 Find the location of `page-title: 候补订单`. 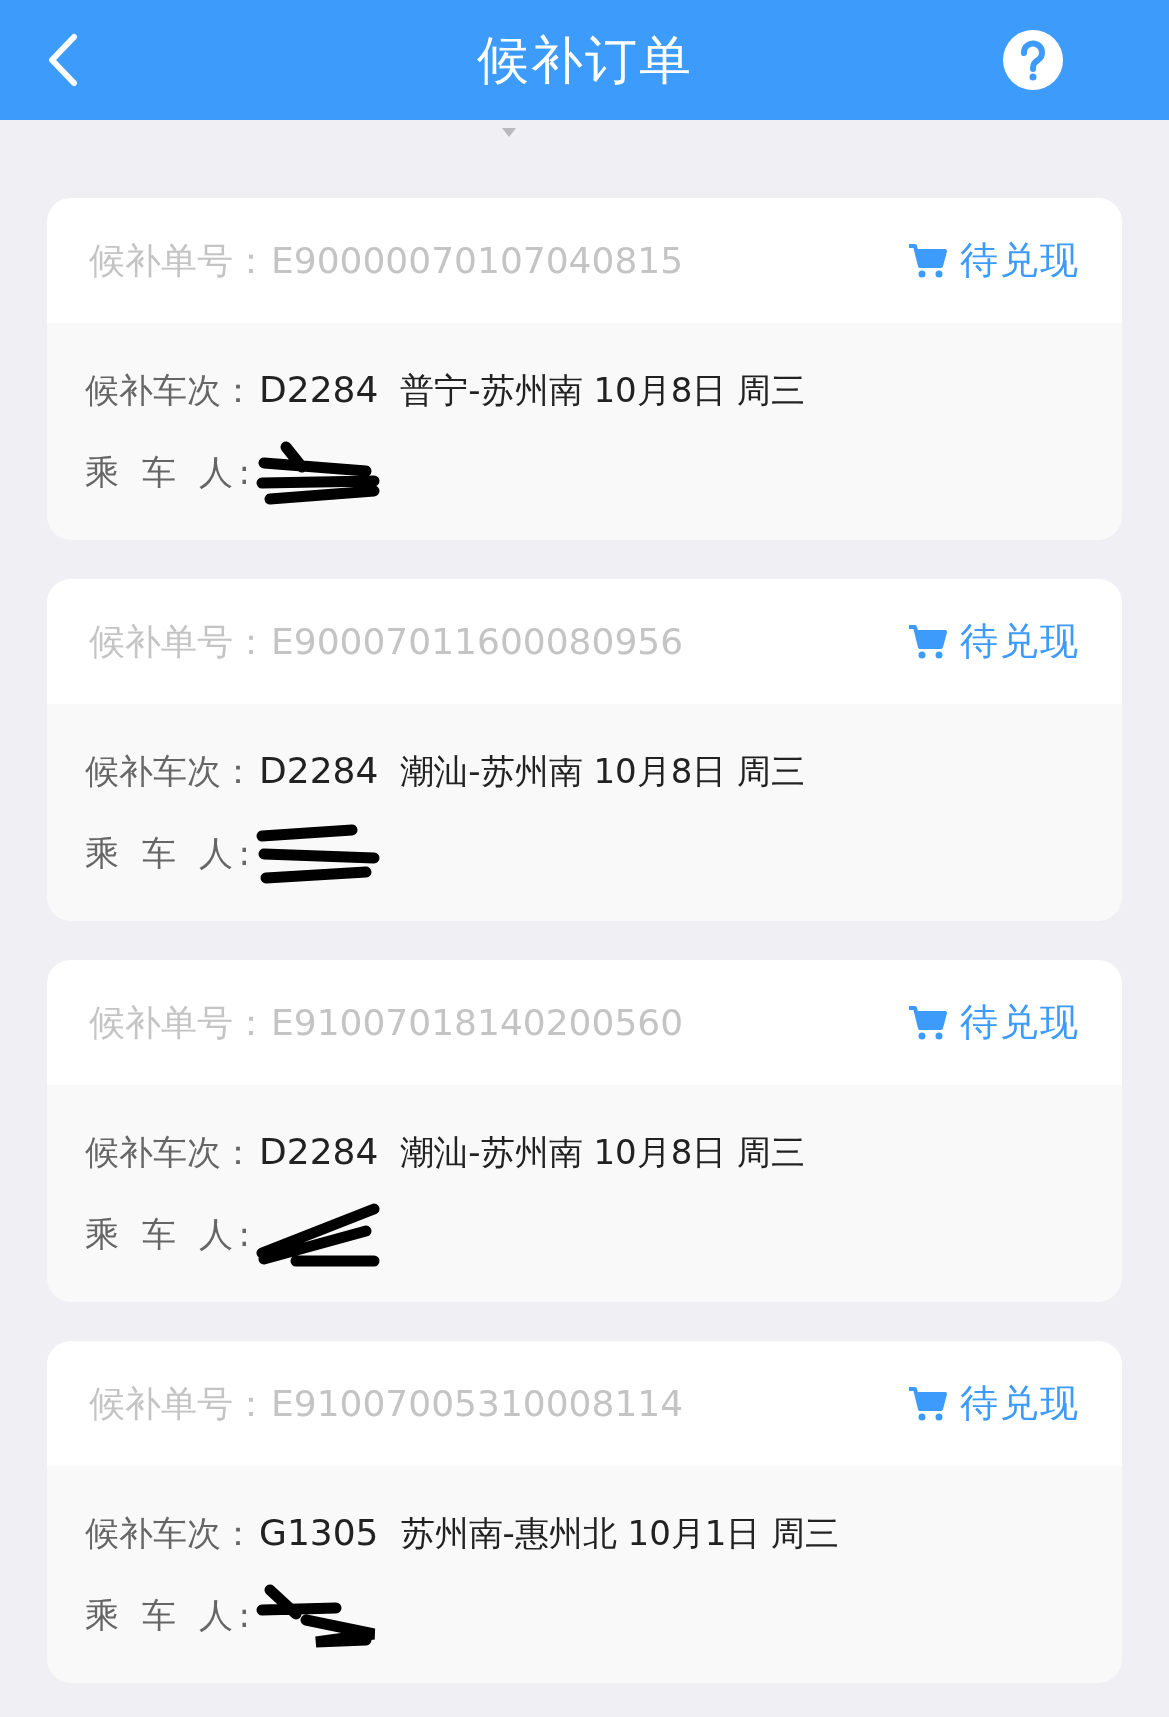

page-title: 候补订单 is located at coordinates (584, 60).